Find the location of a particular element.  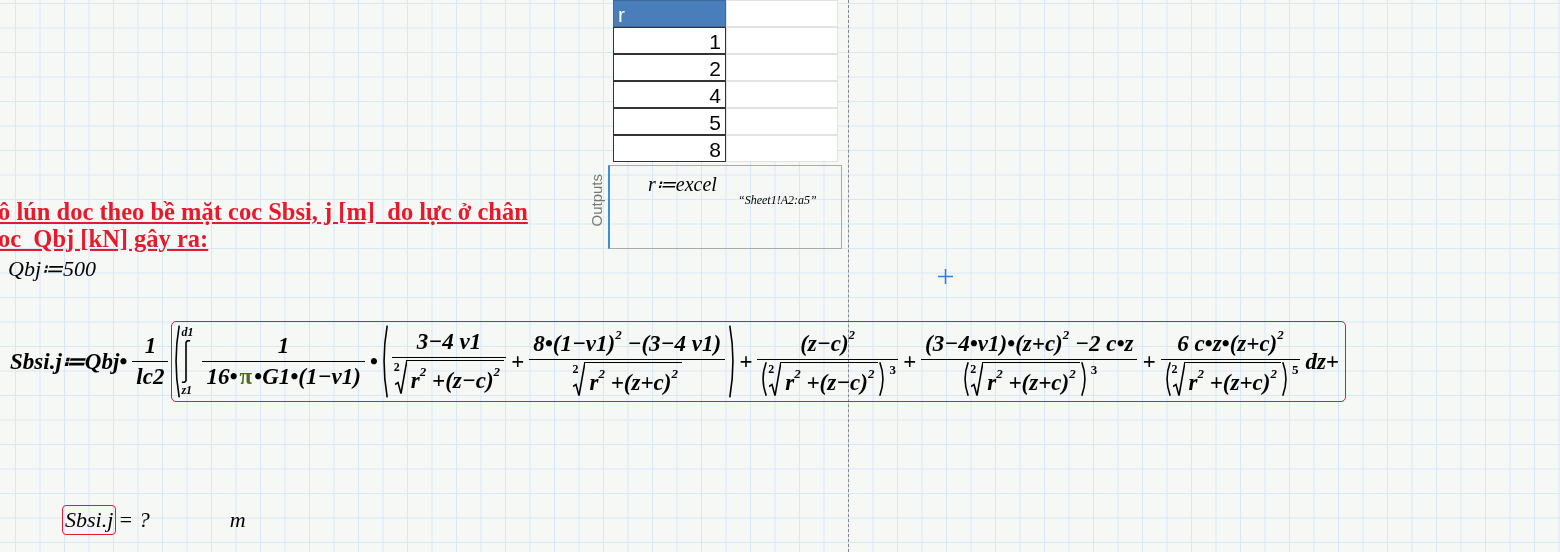

upper-limit: d1 is located at coordinates (187, 332).